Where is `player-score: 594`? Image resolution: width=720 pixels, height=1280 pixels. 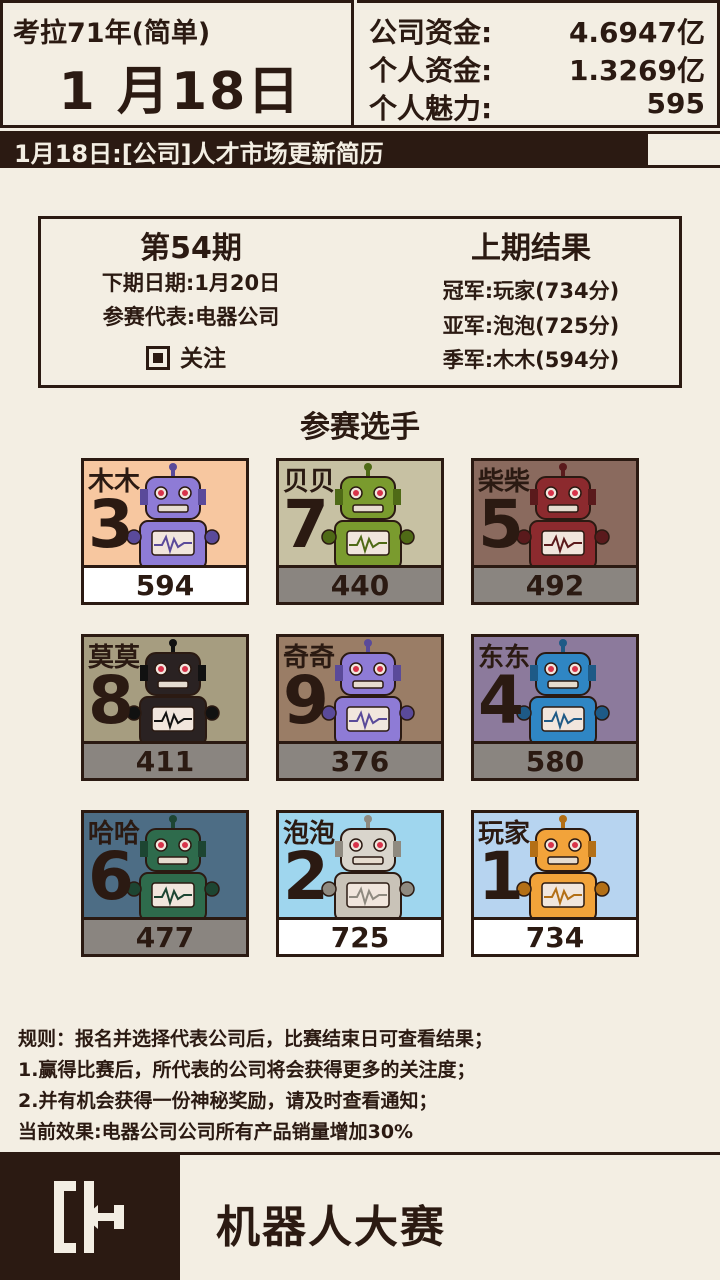 player-score: 594 is located at coordinates (165, 583).